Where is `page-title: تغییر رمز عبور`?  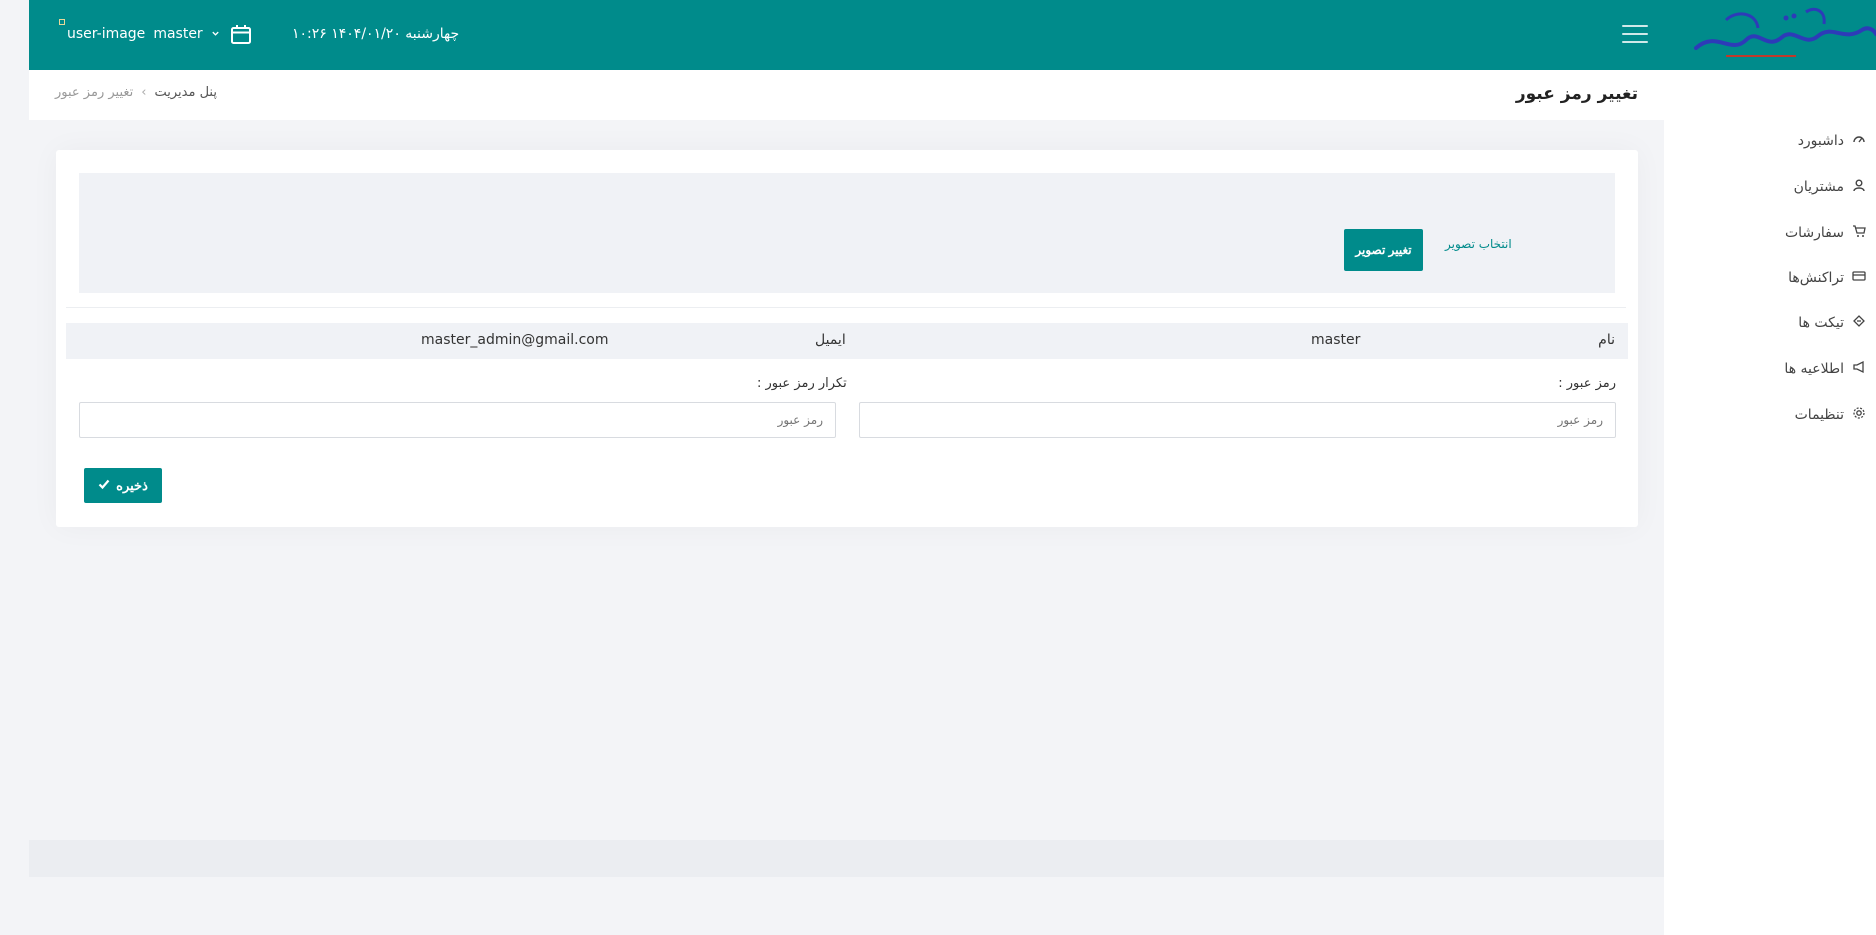 page-title: تغییر رمز عبور is located at coordinates (1576, 94).